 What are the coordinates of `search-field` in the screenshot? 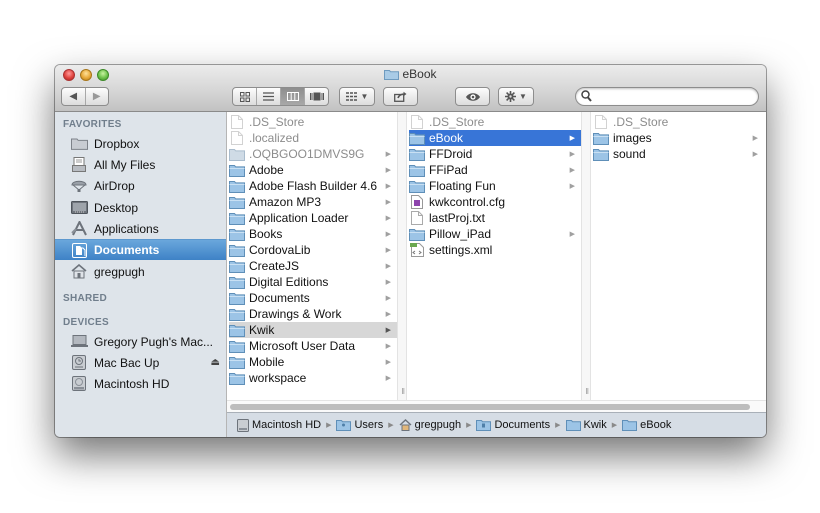 It's located at (667, 96).